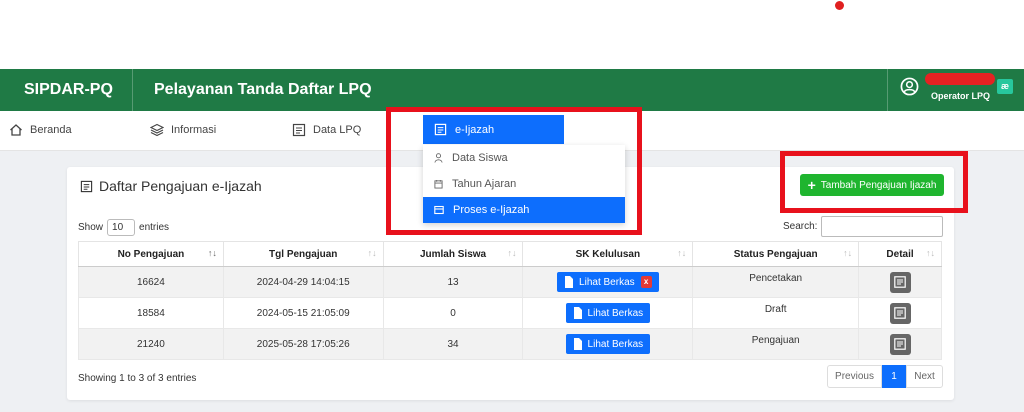  I want to click on cell-jumlah: 13, so click(453, 282).